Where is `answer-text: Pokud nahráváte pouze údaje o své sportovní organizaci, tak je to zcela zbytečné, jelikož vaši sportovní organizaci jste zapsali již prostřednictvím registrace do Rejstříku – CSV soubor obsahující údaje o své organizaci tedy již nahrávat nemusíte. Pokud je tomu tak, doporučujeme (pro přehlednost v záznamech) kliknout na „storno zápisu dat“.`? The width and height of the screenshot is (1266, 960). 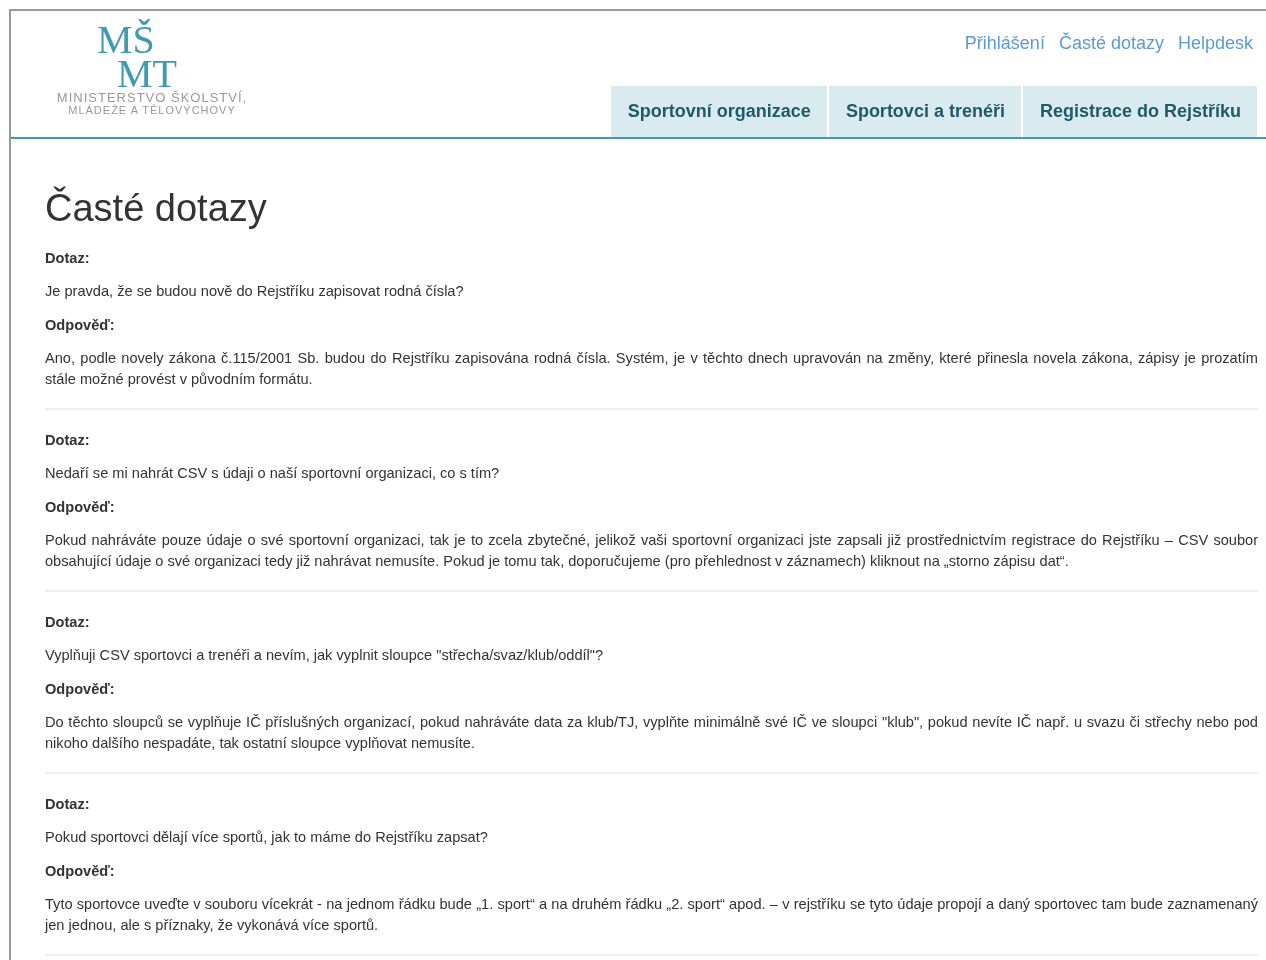
answer-text: Pokud nahráváte pouze údaje o své sportovní organizaci, tak je to zcela zbytečné, jelikož vaši sportovní organizaci jste zapsali již prostřednictvím registrace do Rejstříku – CSV soubor obsahující údaje o své organizaci tedy již nahrávat nemusíte. Pokud je tomu tak, doporučujeme (pro přehlednost v záznamech) kliknout na „storno zápisu dat“. is located at coordinates (651, 551).